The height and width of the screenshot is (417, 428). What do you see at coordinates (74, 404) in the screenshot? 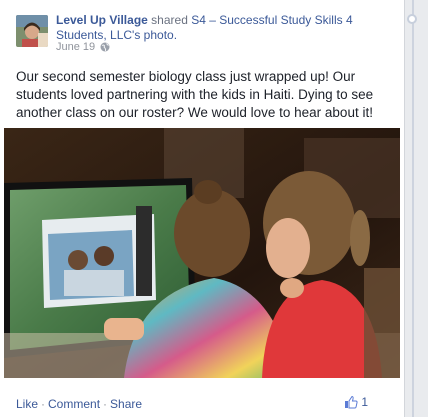
I see `comment-link: Comment` at bounding box center [74, 404].